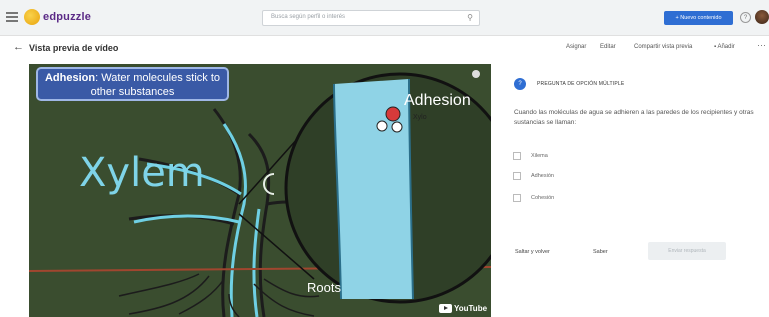  I want to click on submit-answer-button: Enviar respuesta, so click(687, 251).